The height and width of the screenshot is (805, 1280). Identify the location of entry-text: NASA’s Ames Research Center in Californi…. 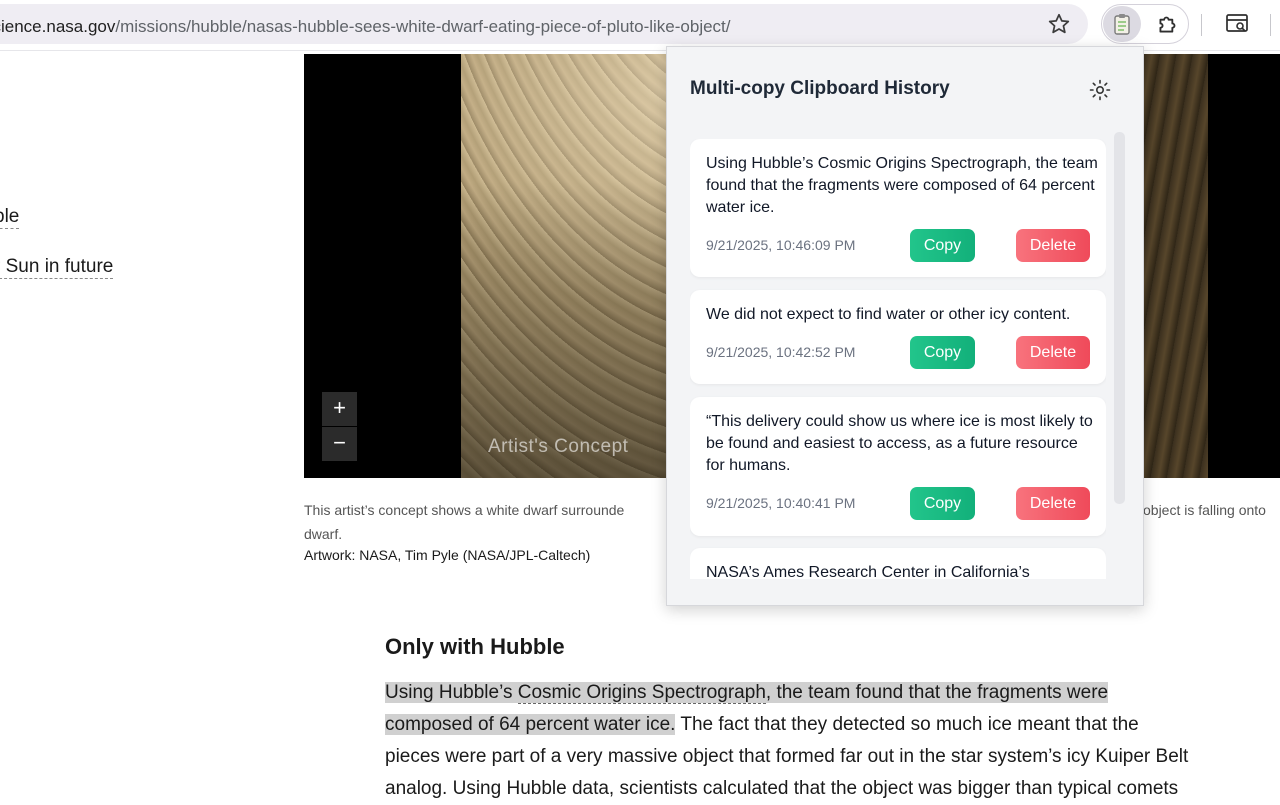
(868, 571).